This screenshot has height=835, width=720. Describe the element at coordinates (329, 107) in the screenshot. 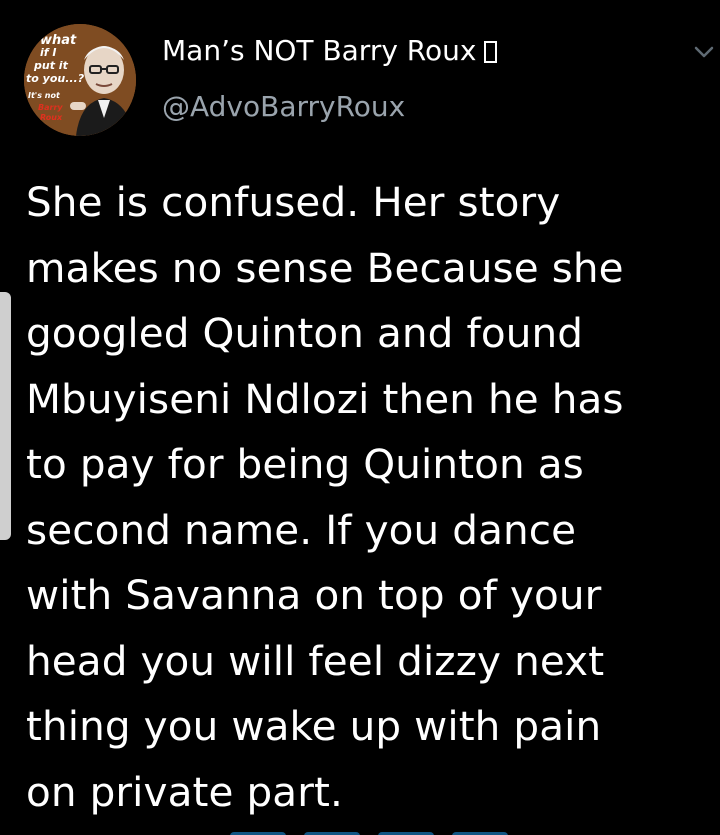

I see `user-handle: @AdvoBarryRoux` at that location.